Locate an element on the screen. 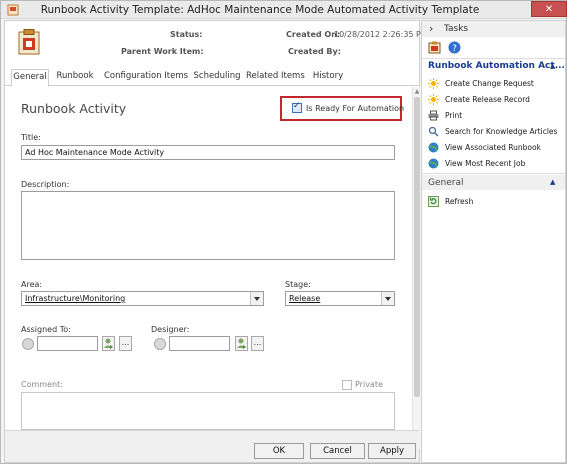 The image size is (567, 464). task-label: View Associated Runbook is located at coordinates (493, 147).